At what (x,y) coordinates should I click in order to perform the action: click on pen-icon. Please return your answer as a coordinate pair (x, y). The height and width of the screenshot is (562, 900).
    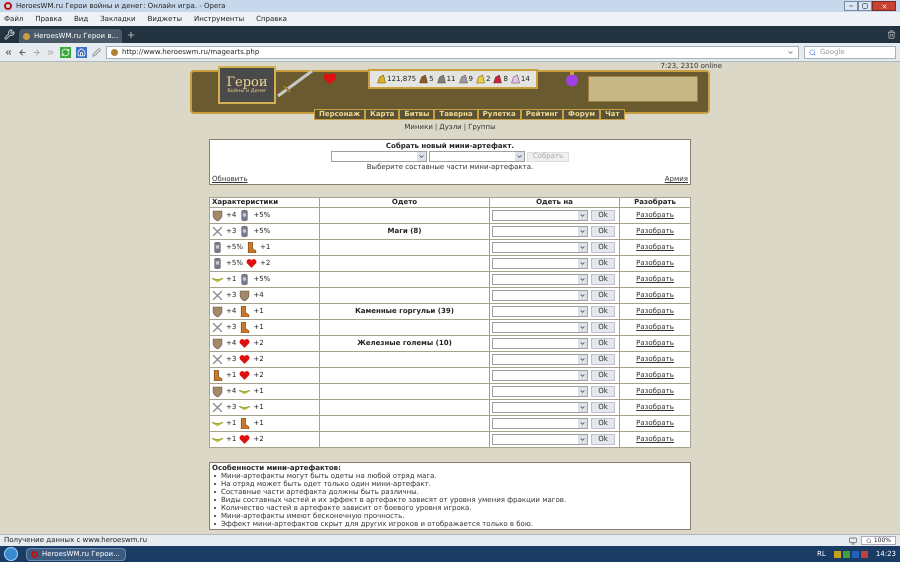
    Looking at the image, I should click on (96, 52).